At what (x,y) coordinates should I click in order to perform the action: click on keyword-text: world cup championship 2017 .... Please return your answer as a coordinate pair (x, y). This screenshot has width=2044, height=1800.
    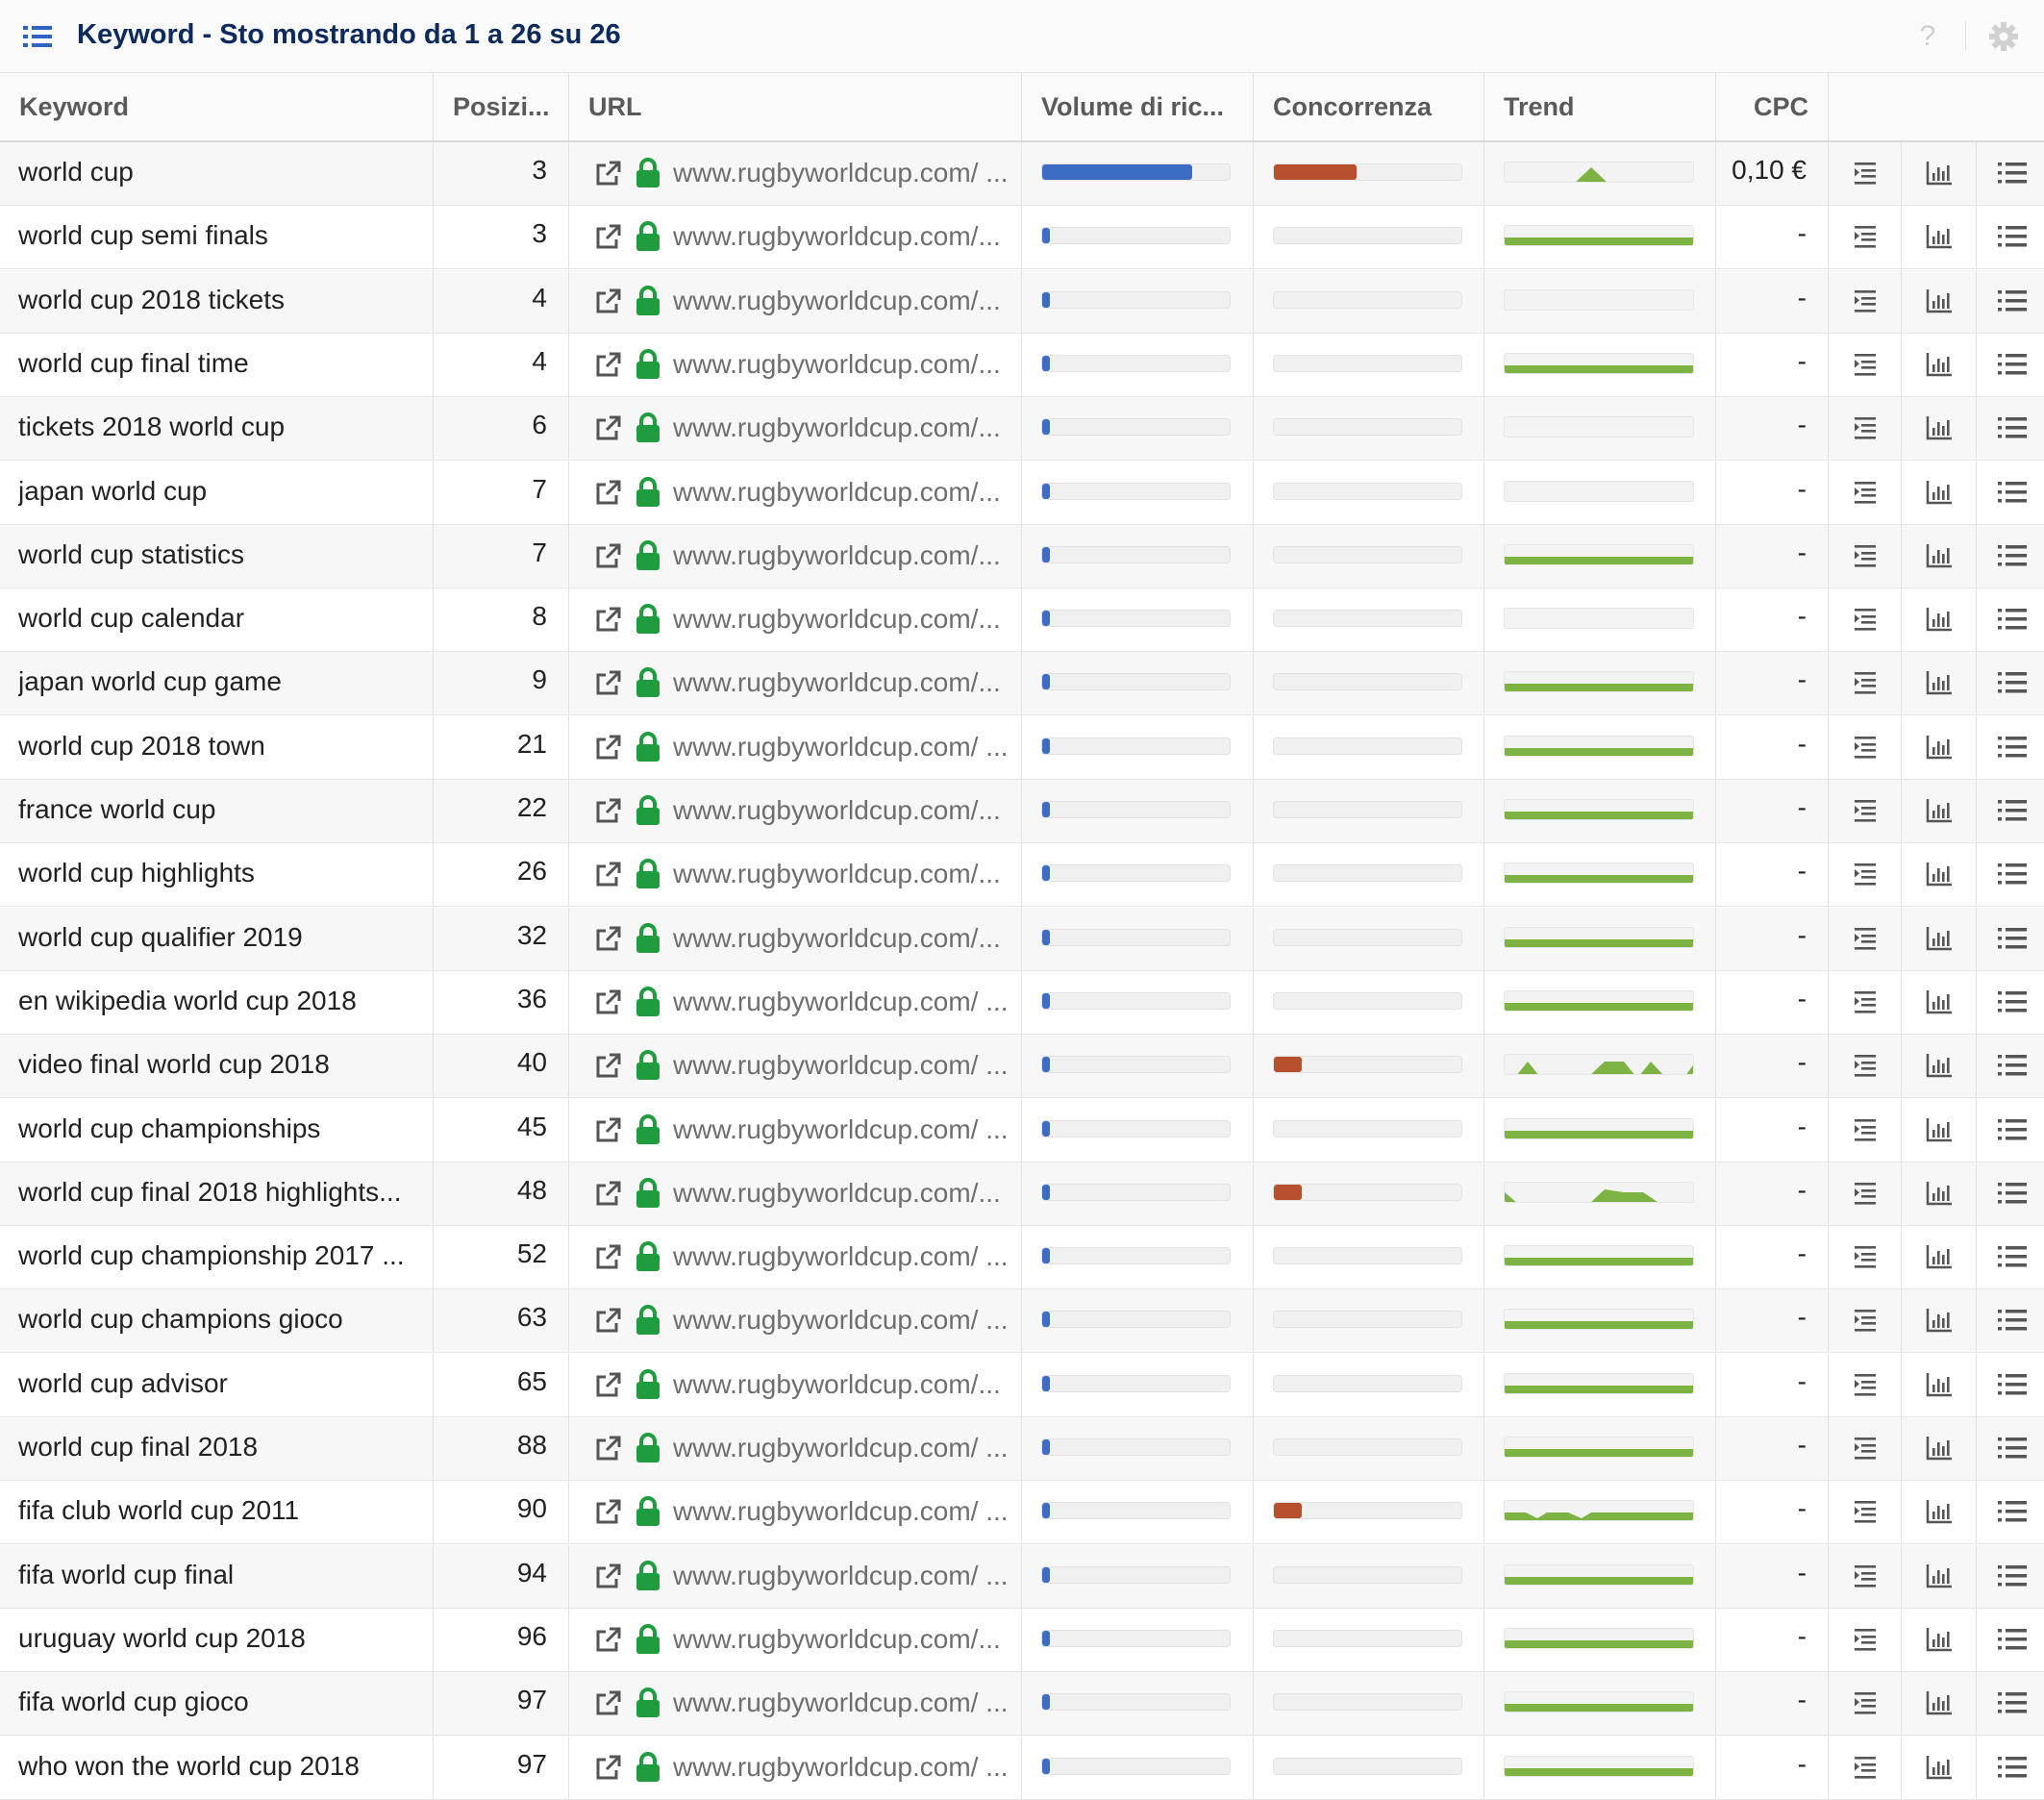
    Looking at the image, I should click on (211, 1256).